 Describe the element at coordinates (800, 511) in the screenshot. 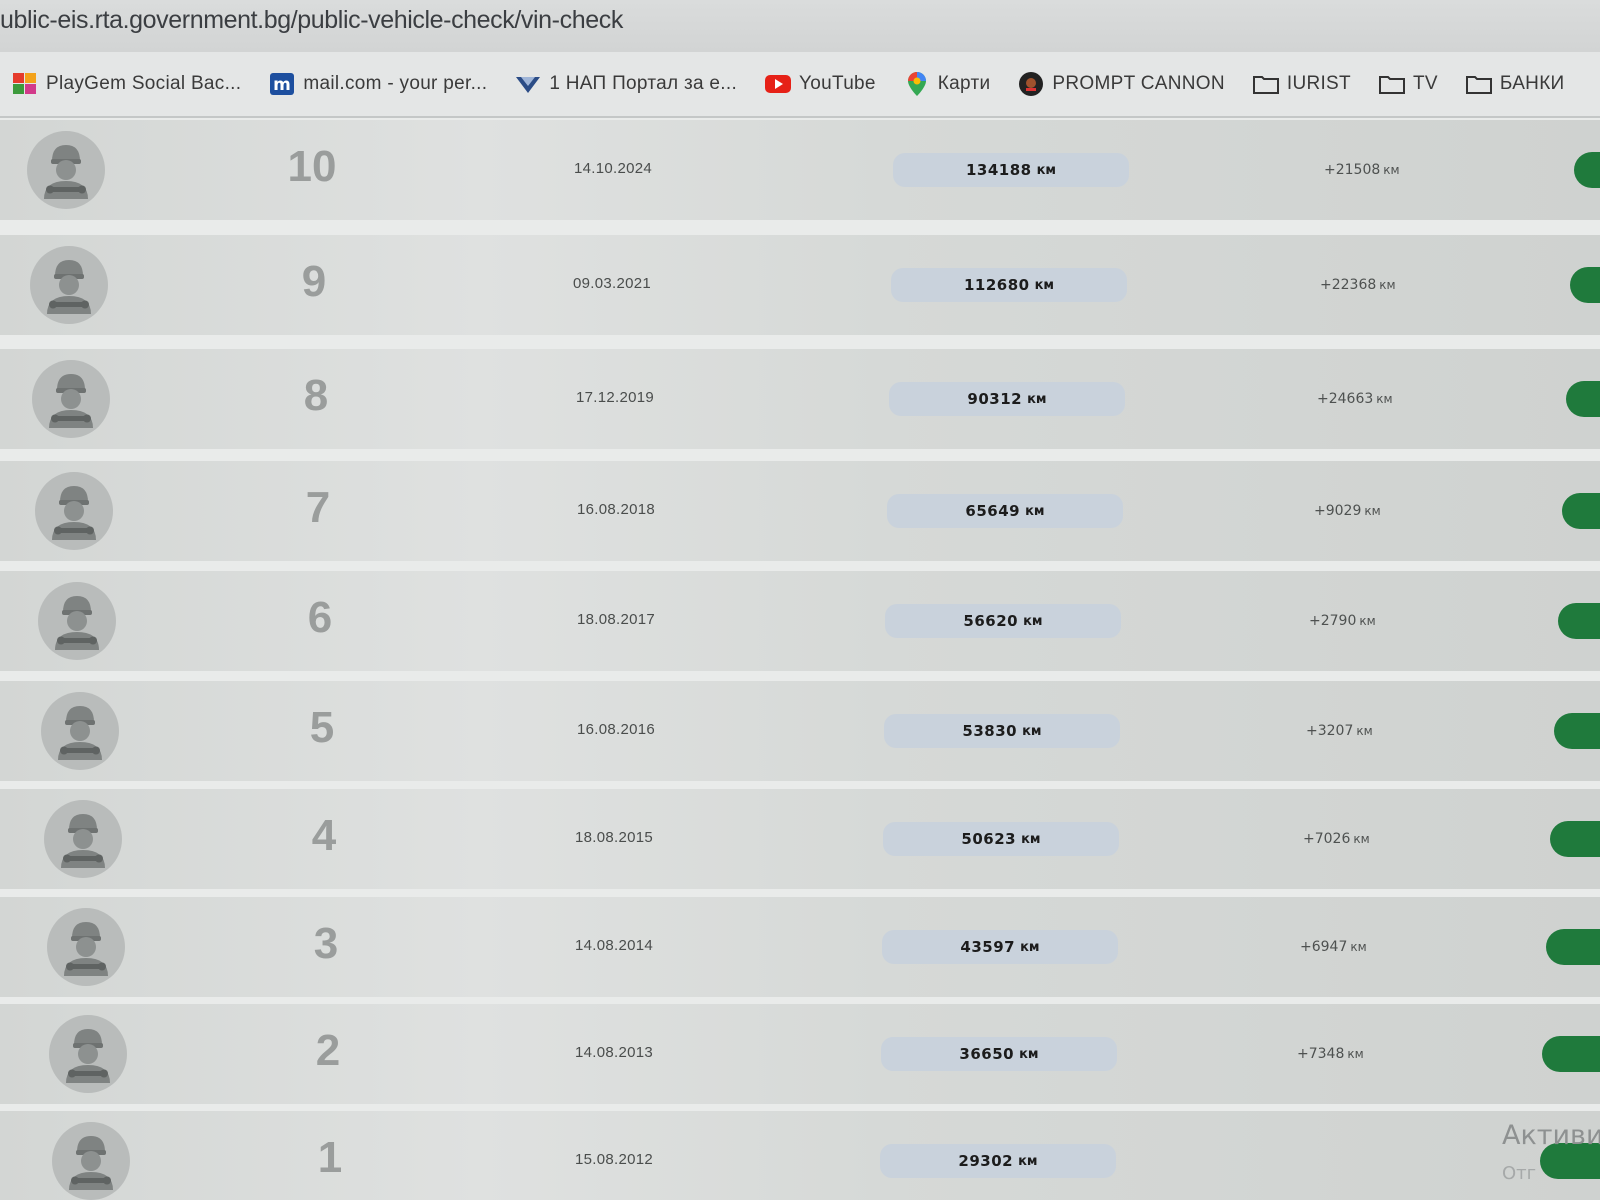

I see `table-row: 7 16.08.2018 65649 км +9029 км` at that location.